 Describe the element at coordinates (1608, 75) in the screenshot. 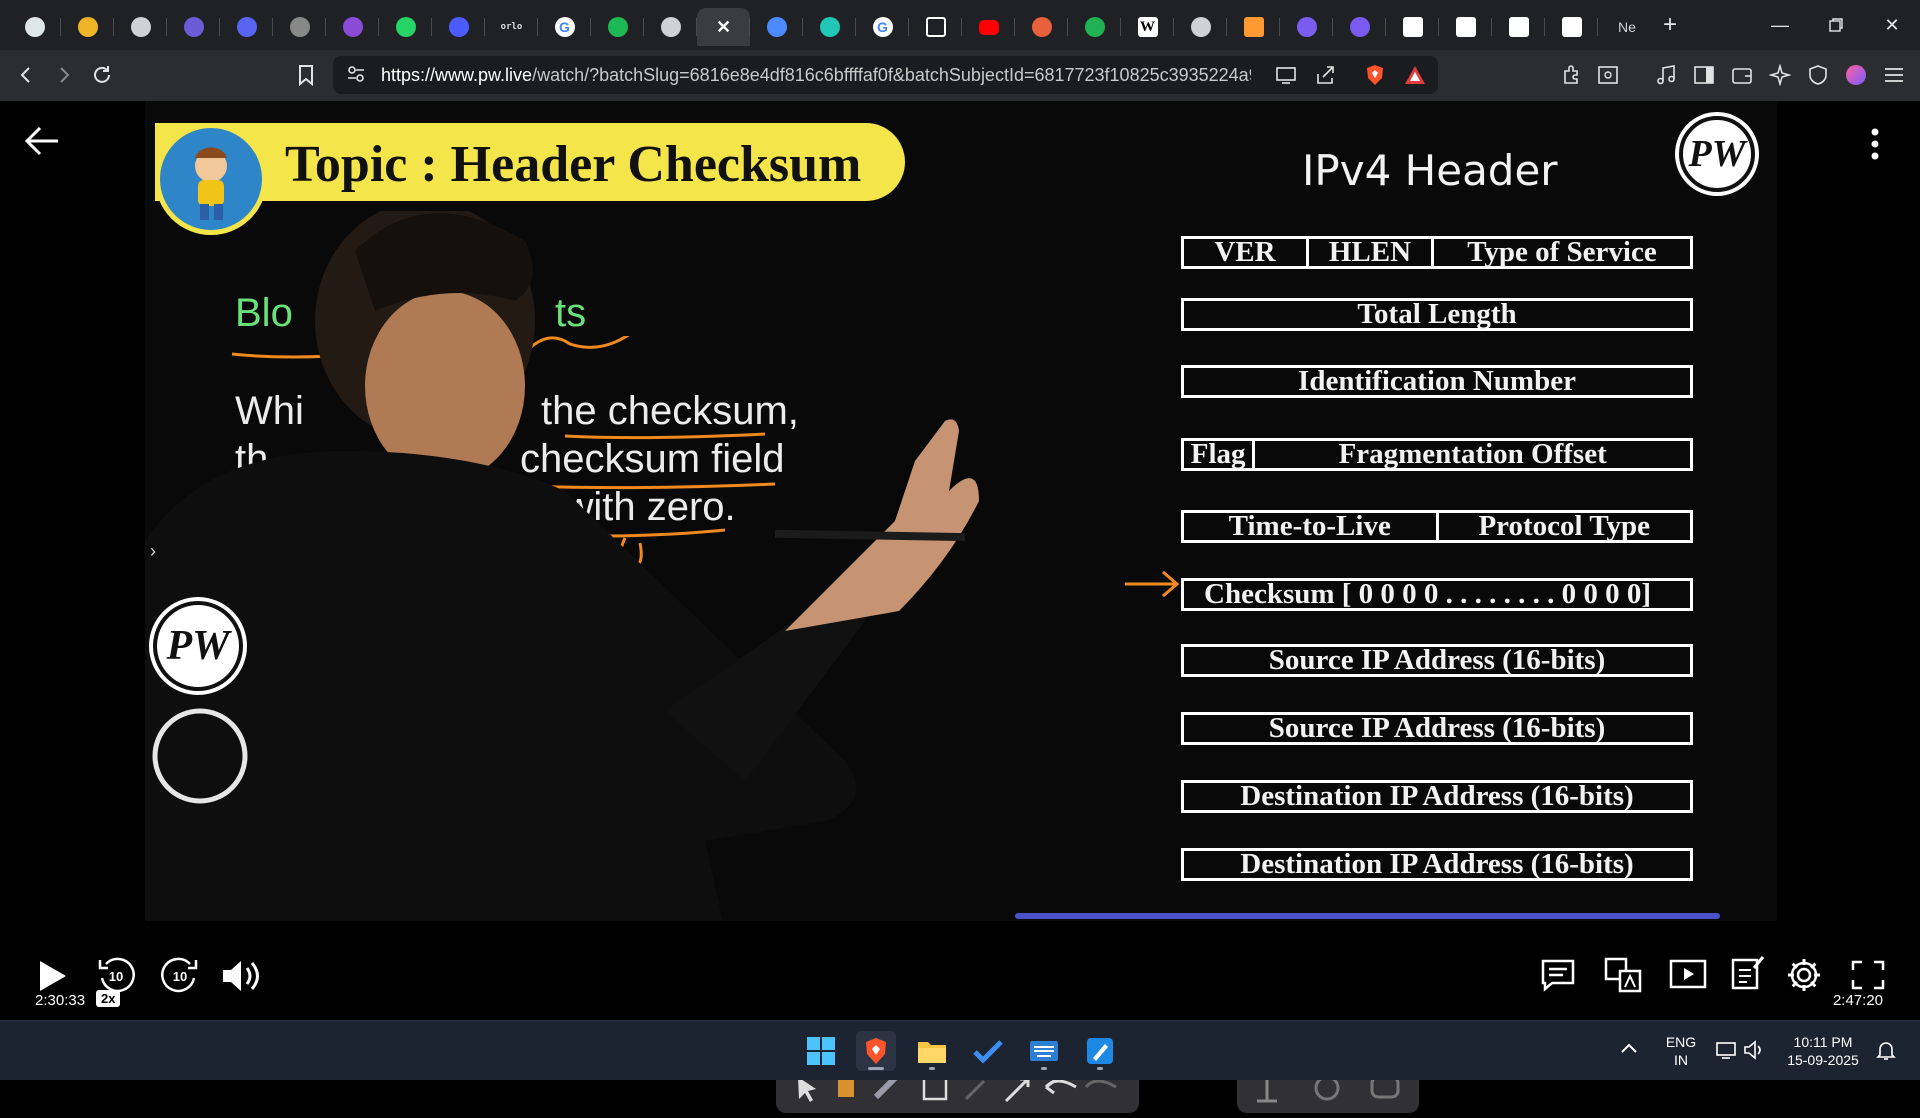

I see `reader-mode-button` at that location.